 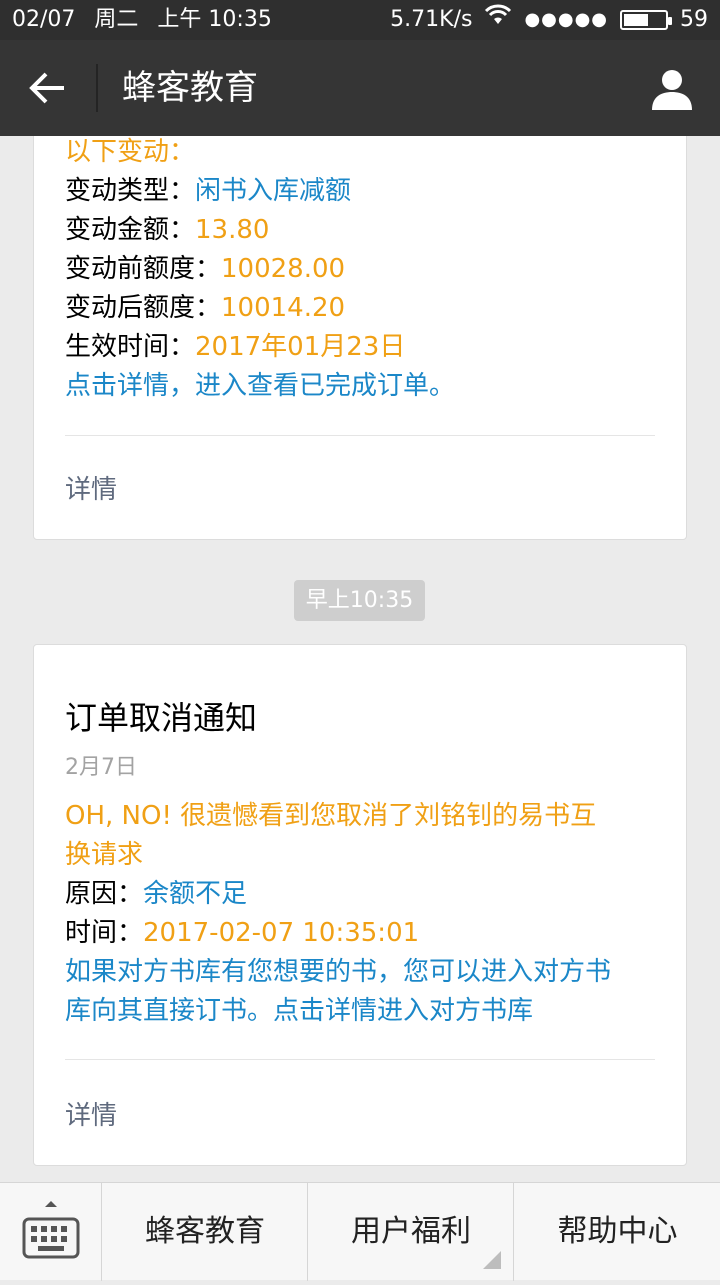 I want to click on status-bar: 02/07 周二 上午 10:35 5.71K/s ●●●●● 59, so click(x=360, y=20).